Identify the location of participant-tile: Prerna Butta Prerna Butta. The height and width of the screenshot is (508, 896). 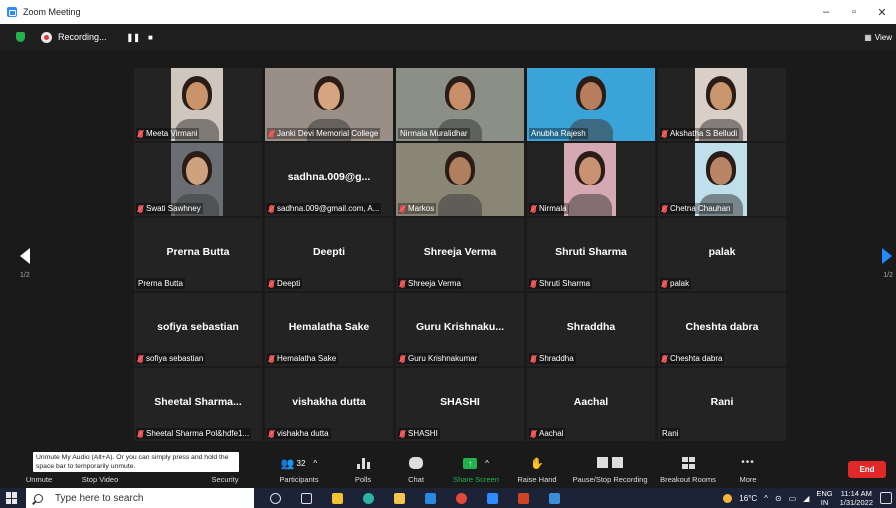
(198, 254).